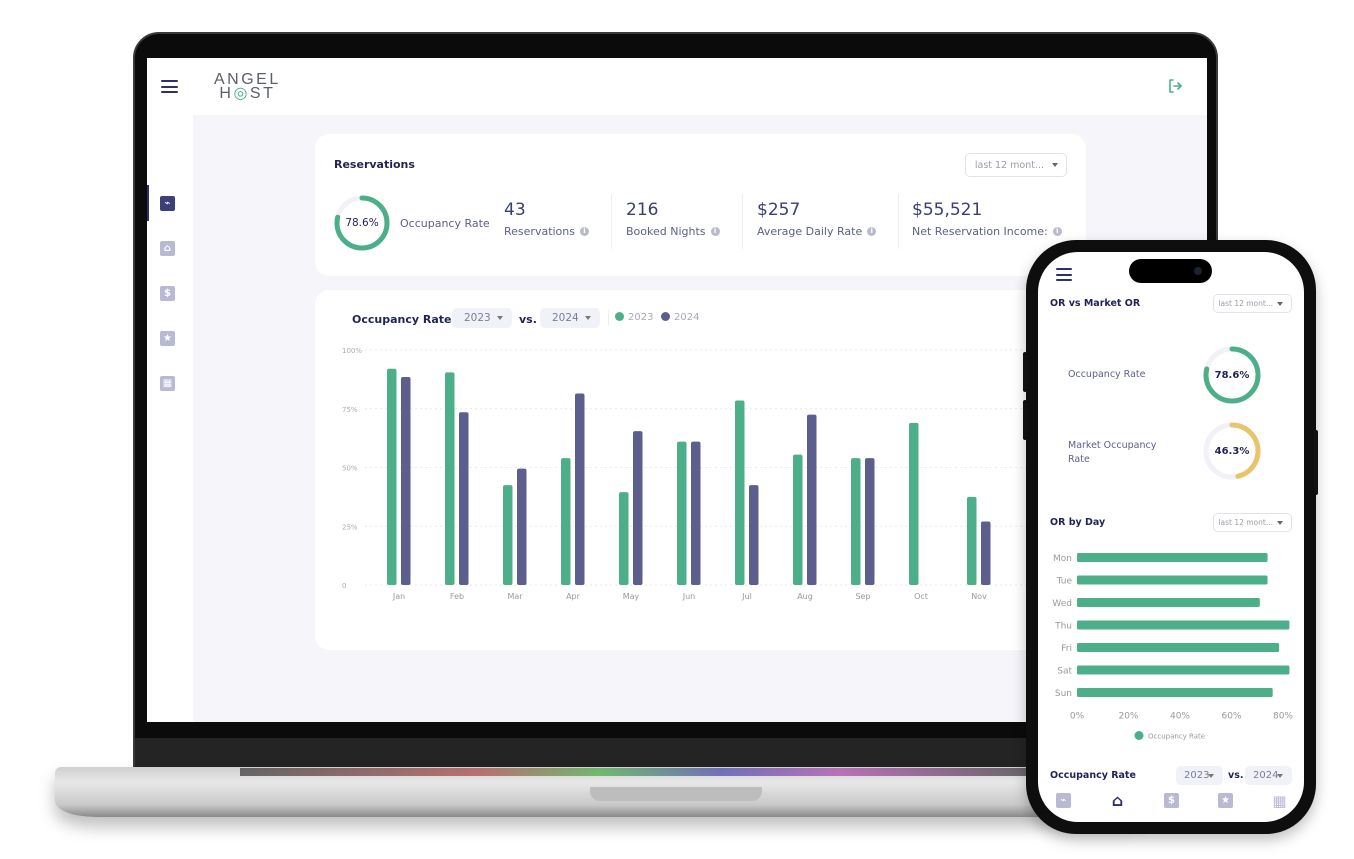 This screenshot has height=859, width=1354. What do you see at coordinates (1176, 737) in the screenshot?
I see `legend-label: Occupancy Rate` at bounding box center [1176, 737].